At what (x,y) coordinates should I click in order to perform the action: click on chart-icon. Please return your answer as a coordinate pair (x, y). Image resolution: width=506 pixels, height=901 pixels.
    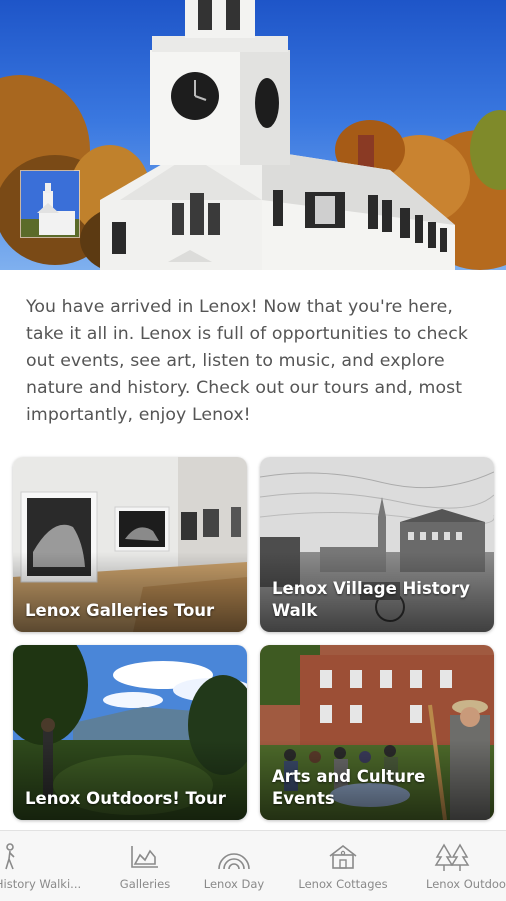
    Looking at the image, I should click on (144, 857).